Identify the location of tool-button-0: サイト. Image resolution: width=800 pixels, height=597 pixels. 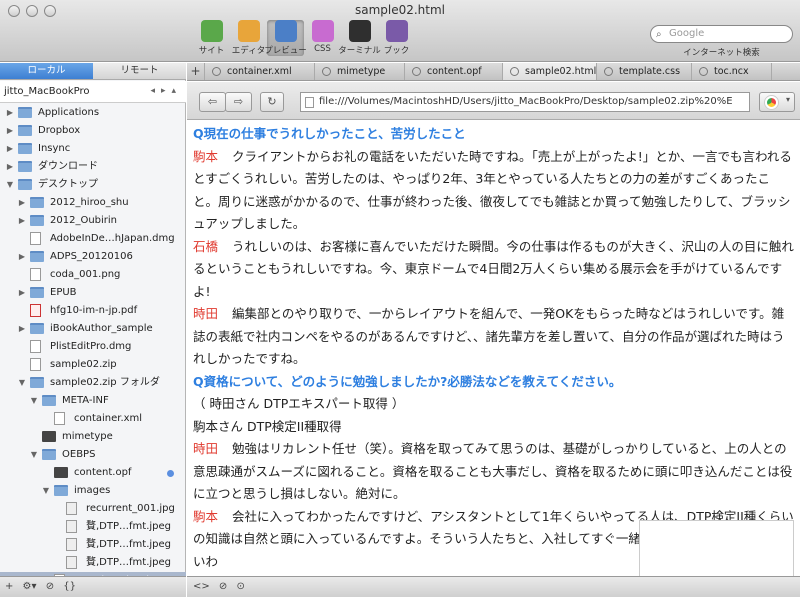
(211, 38).